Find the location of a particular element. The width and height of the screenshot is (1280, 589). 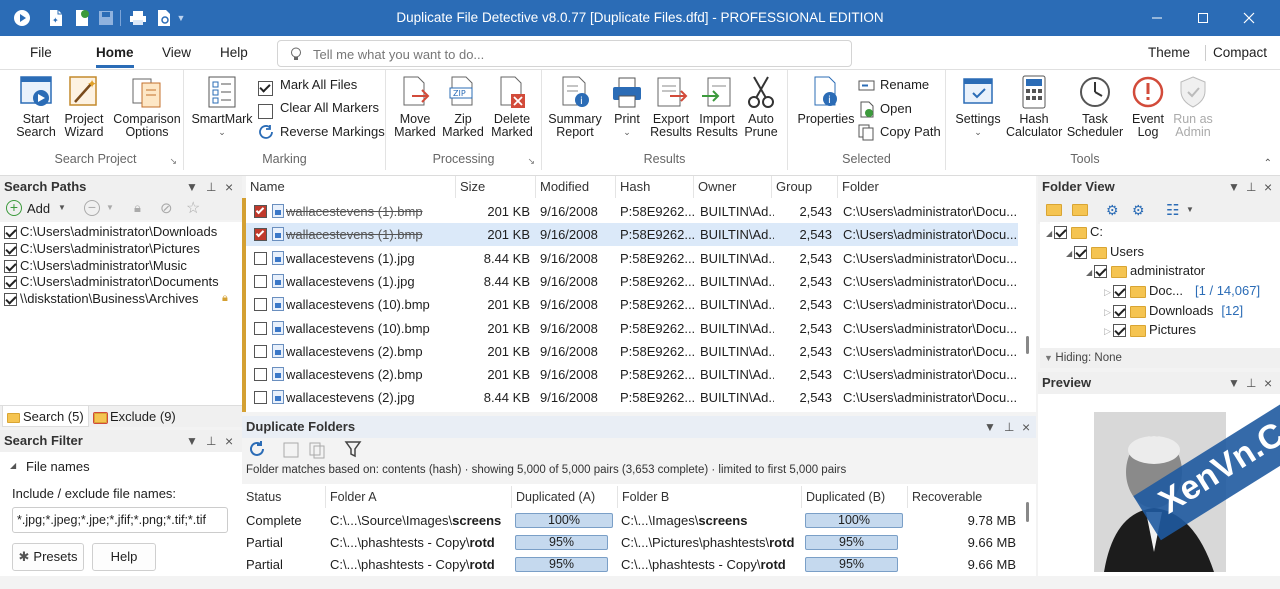

copy-path-button: Copy Path is located at coordinates (899, 132).